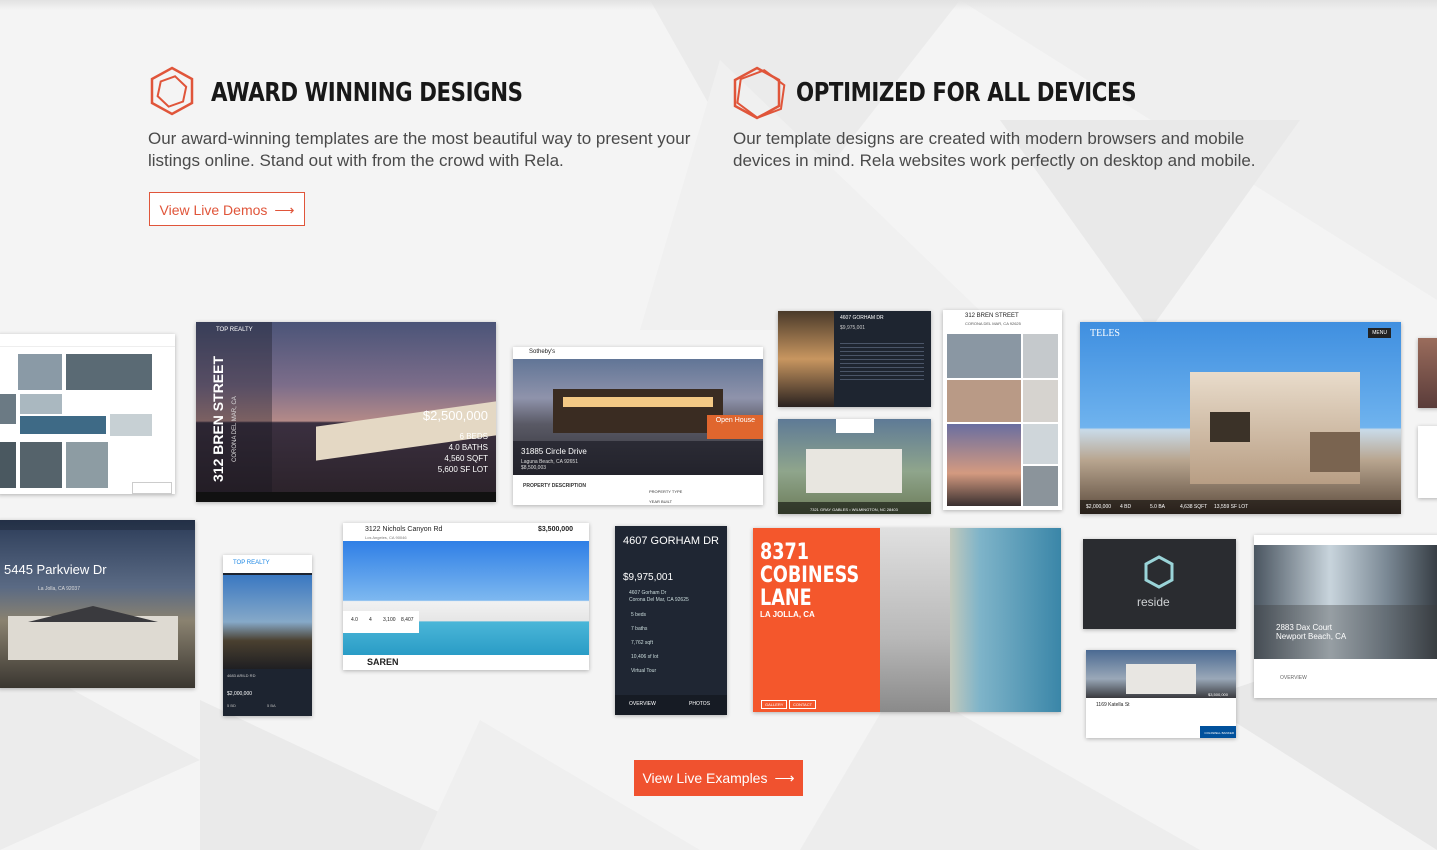 The width and height of the screenshot is (1437, 850). What do you see at coordinates (1002, 410) in the screenshot?
I see `template-preview-bren-mobile: 312 BREN STREET CORONA DEL MAR, CA 92625` at bounding box center [1002, 410].